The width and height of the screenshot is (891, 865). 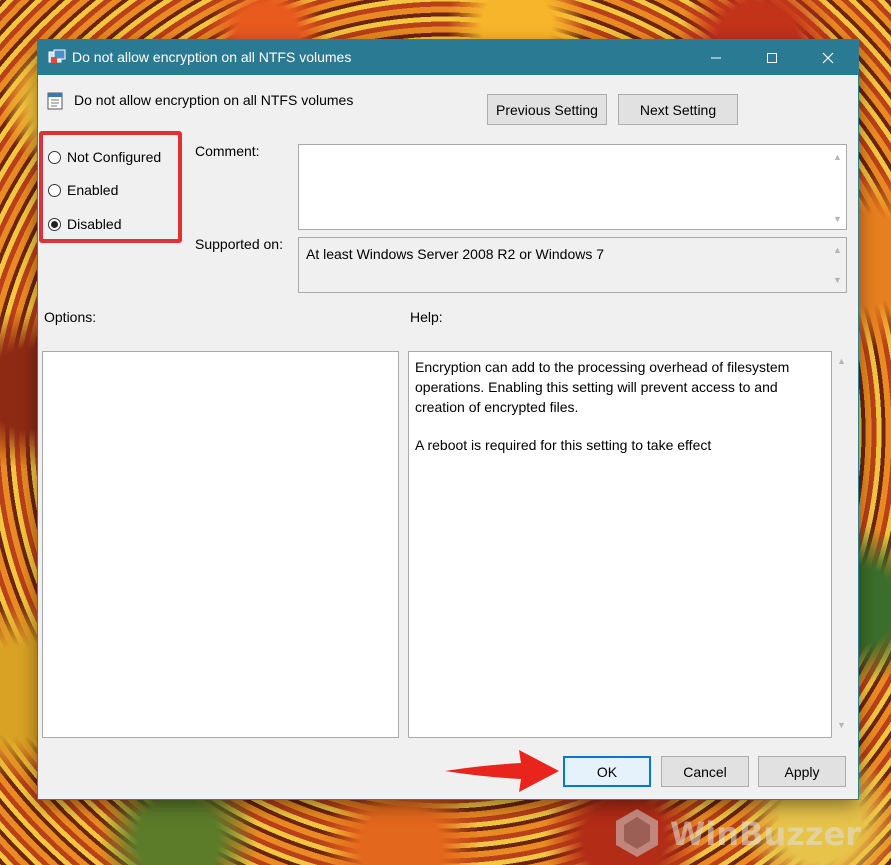 What do you see at coordinates (678, 109) in the screenshot?
I see `next-setting-button: Next Setting` at bounding box center [678, 109].